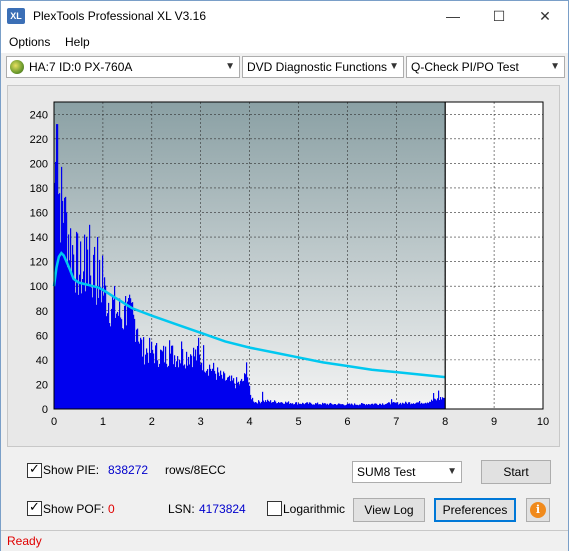  Describe the element at coordinates (39, 164) in the screenshot. I see `y-tick-label: 200` at that location.